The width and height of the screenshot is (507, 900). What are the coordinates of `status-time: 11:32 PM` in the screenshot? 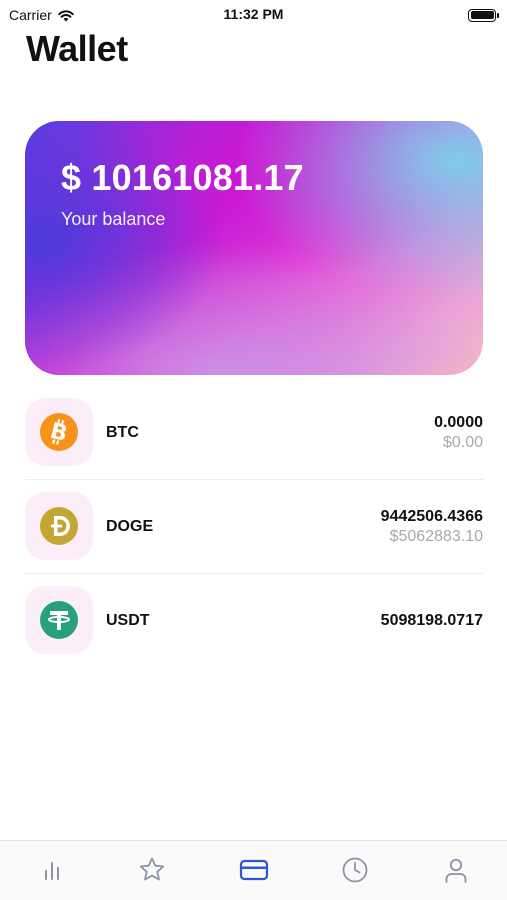 It's located at (253, 14).